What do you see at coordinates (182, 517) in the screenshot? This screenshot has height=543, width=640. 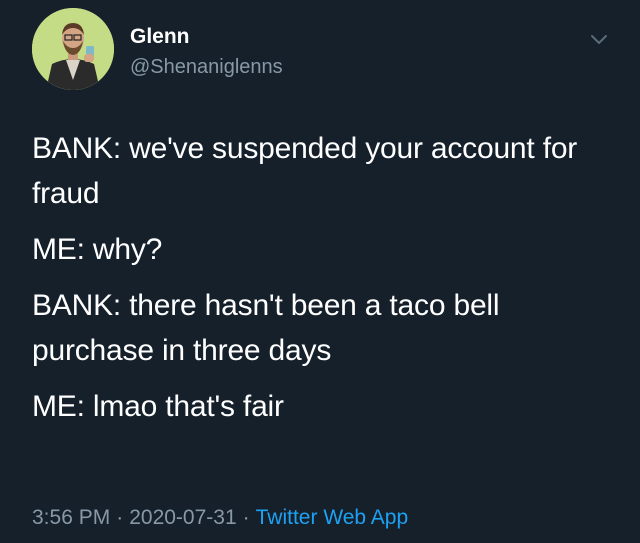 I see `tweet-date: 2020-07-31` at bounding box center [182, 517].